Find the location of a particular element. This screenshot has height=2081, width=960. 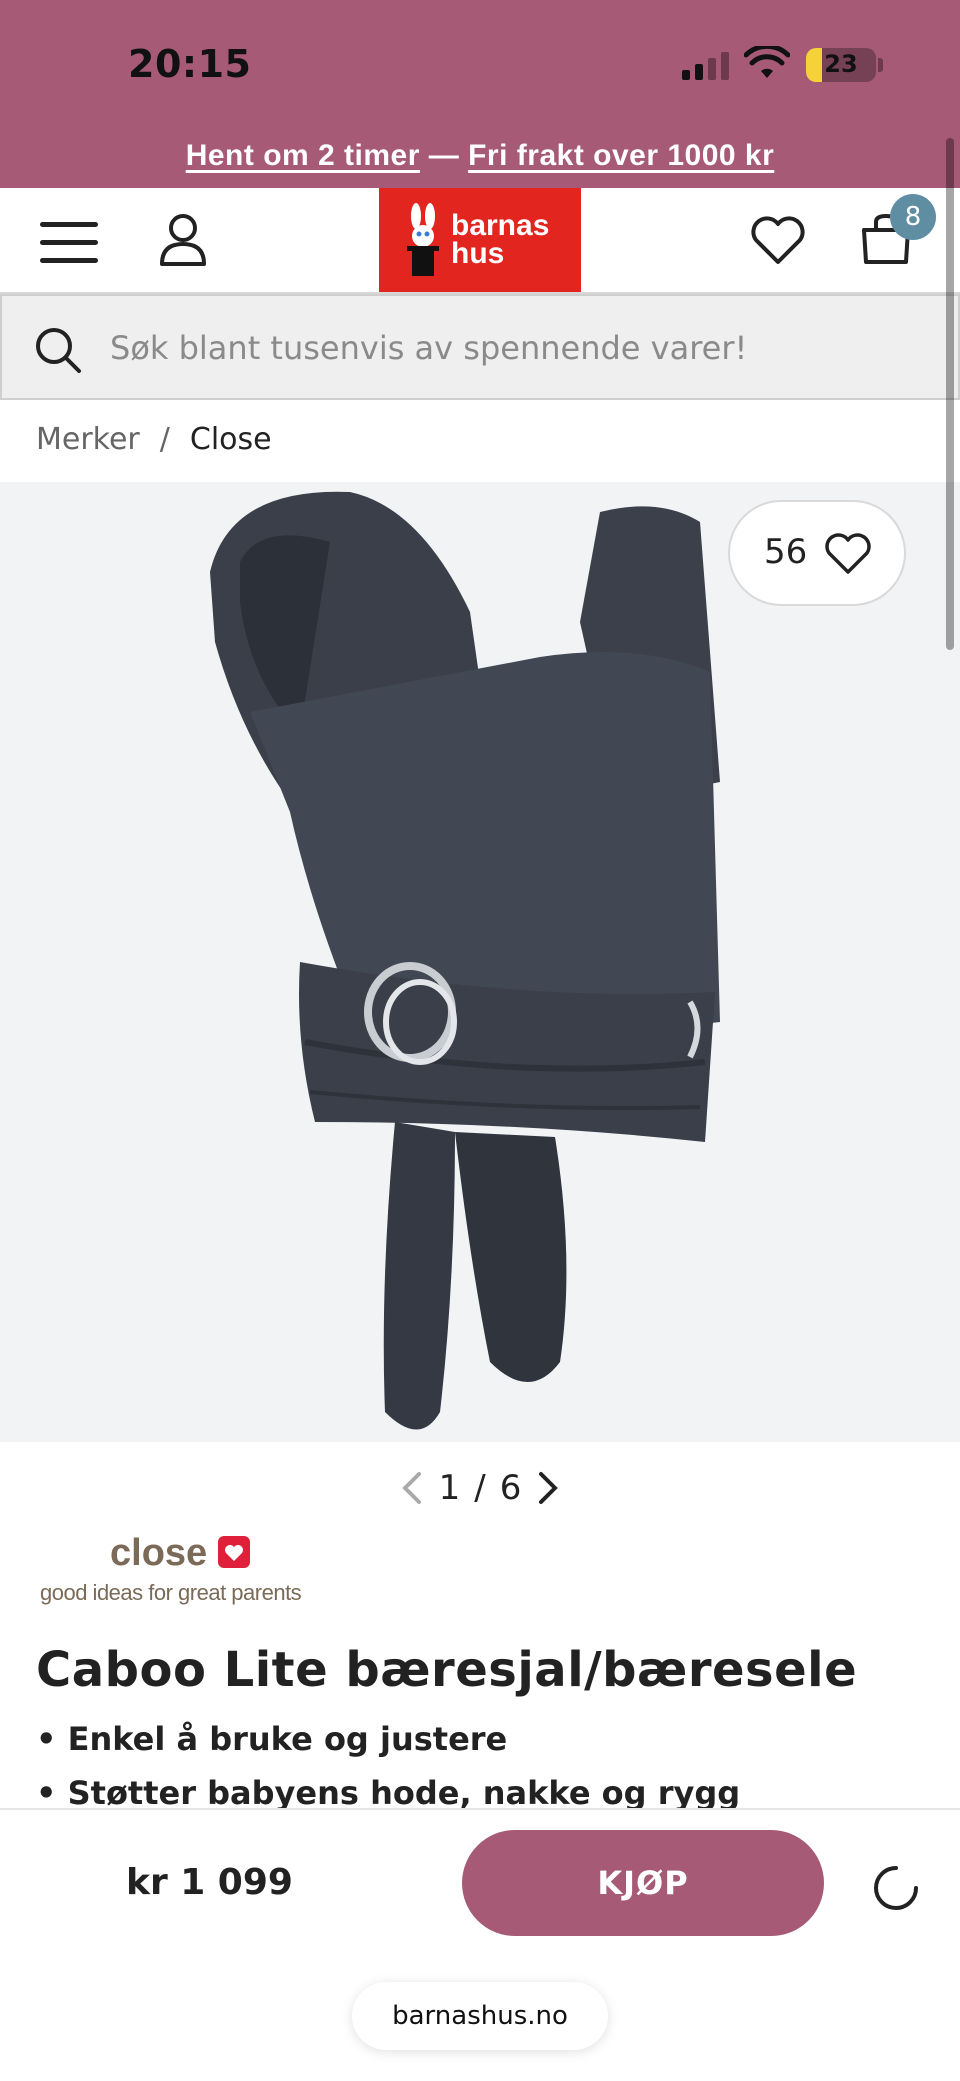

free-shipping-link: Fri frakt over 1000 kr is located at coordinates (621, 155).